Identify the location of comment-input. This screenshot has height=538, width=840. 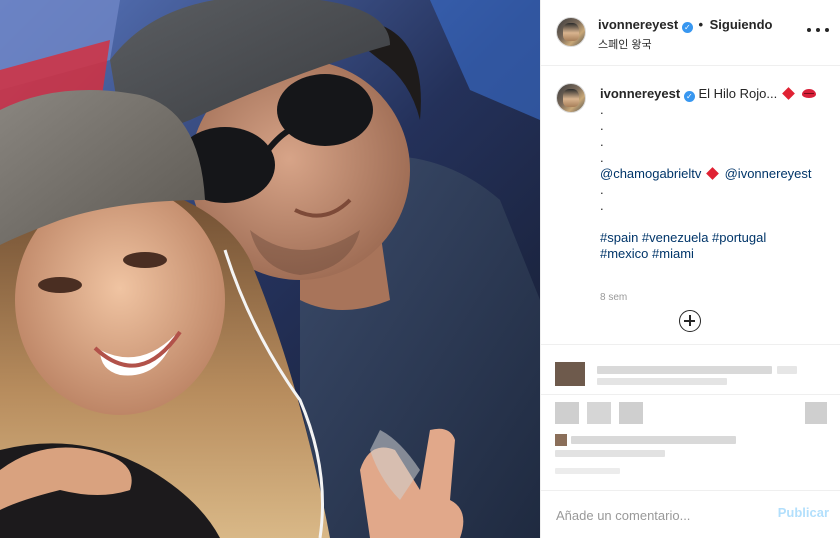
(656, 515).